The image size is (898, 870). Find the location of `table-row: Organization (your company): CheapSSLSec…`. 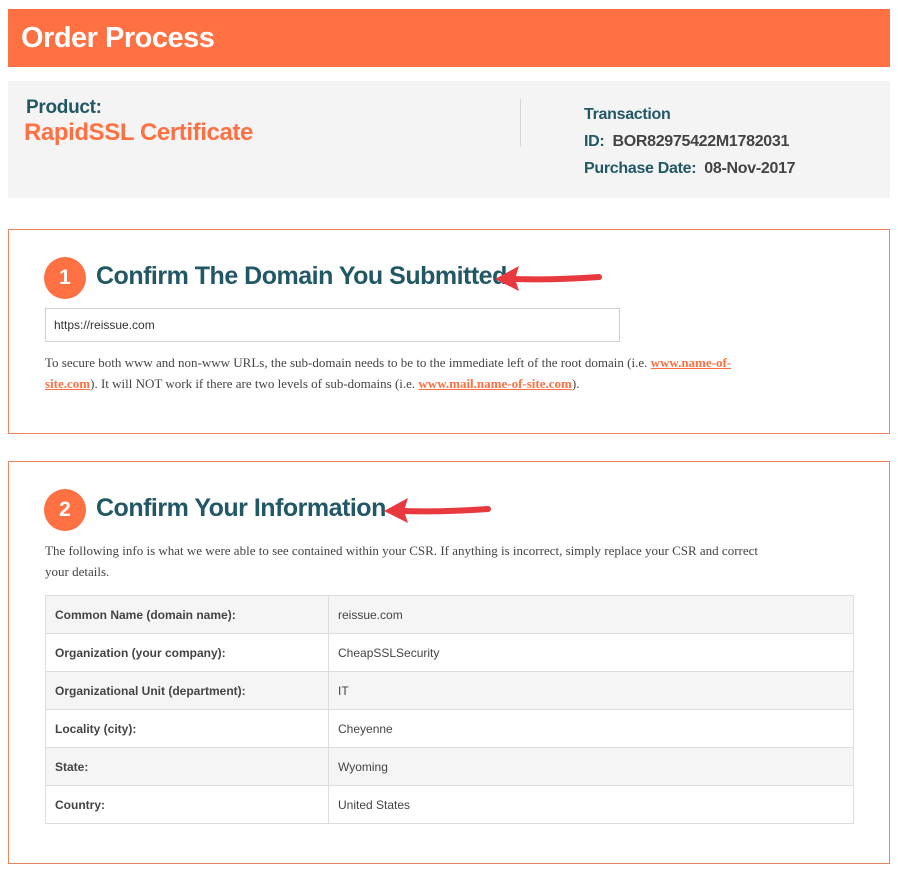

table-row: Organization (your company): CheapSSLSec… is located at coordinates (449, 652).